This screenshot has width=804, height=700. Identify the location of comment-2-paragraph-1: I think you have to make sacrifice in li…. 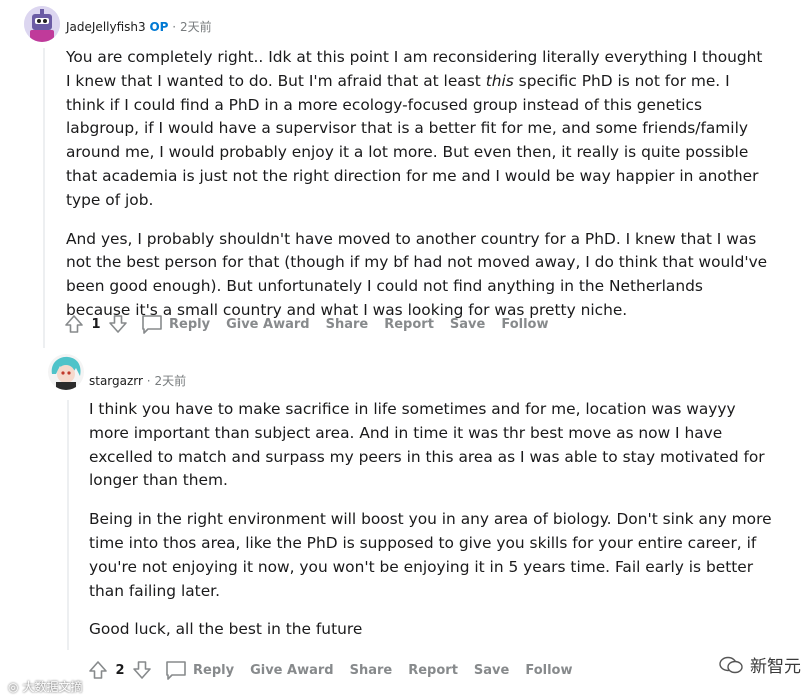
(427, 445).